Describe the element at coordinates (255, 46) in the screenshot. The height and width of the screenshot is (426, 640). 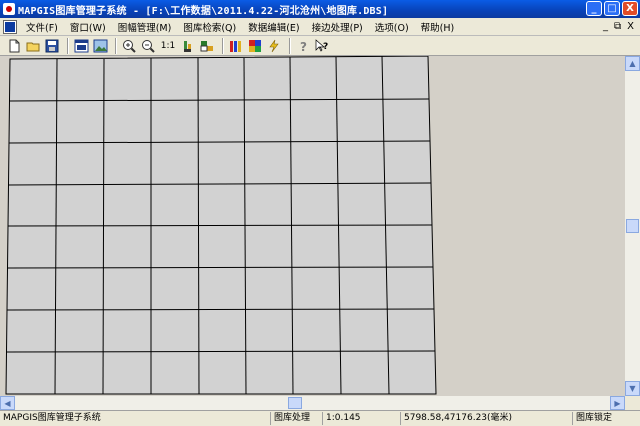
I see `palette-icon` at that location.